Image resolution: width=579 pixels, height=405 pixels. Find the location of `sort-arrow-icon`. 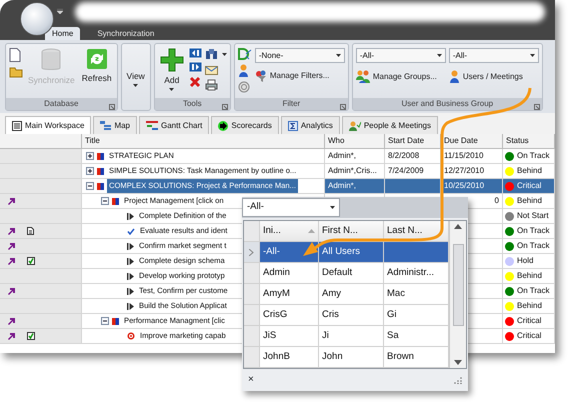

sort-arrow-icon is located at coordinates (311, 231).